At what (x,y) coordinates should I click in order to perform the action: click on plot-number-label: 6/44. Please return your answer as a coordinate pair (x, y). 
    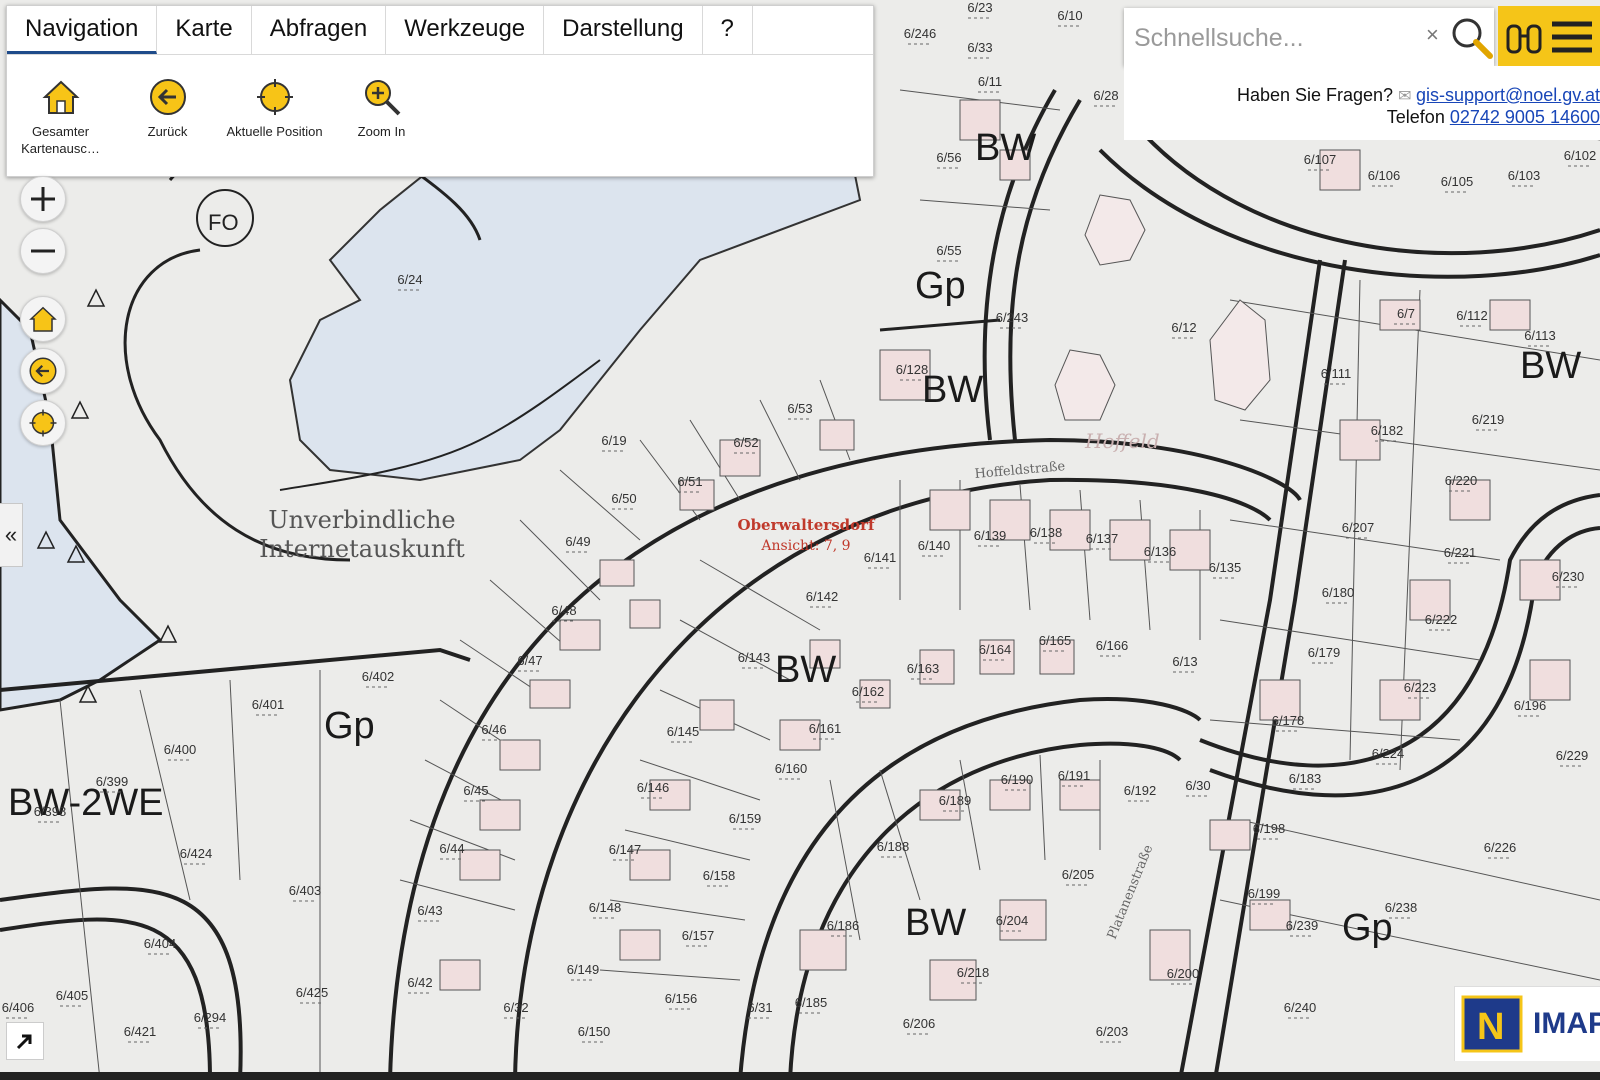
    Looking at the image, I should click on (451, 848).